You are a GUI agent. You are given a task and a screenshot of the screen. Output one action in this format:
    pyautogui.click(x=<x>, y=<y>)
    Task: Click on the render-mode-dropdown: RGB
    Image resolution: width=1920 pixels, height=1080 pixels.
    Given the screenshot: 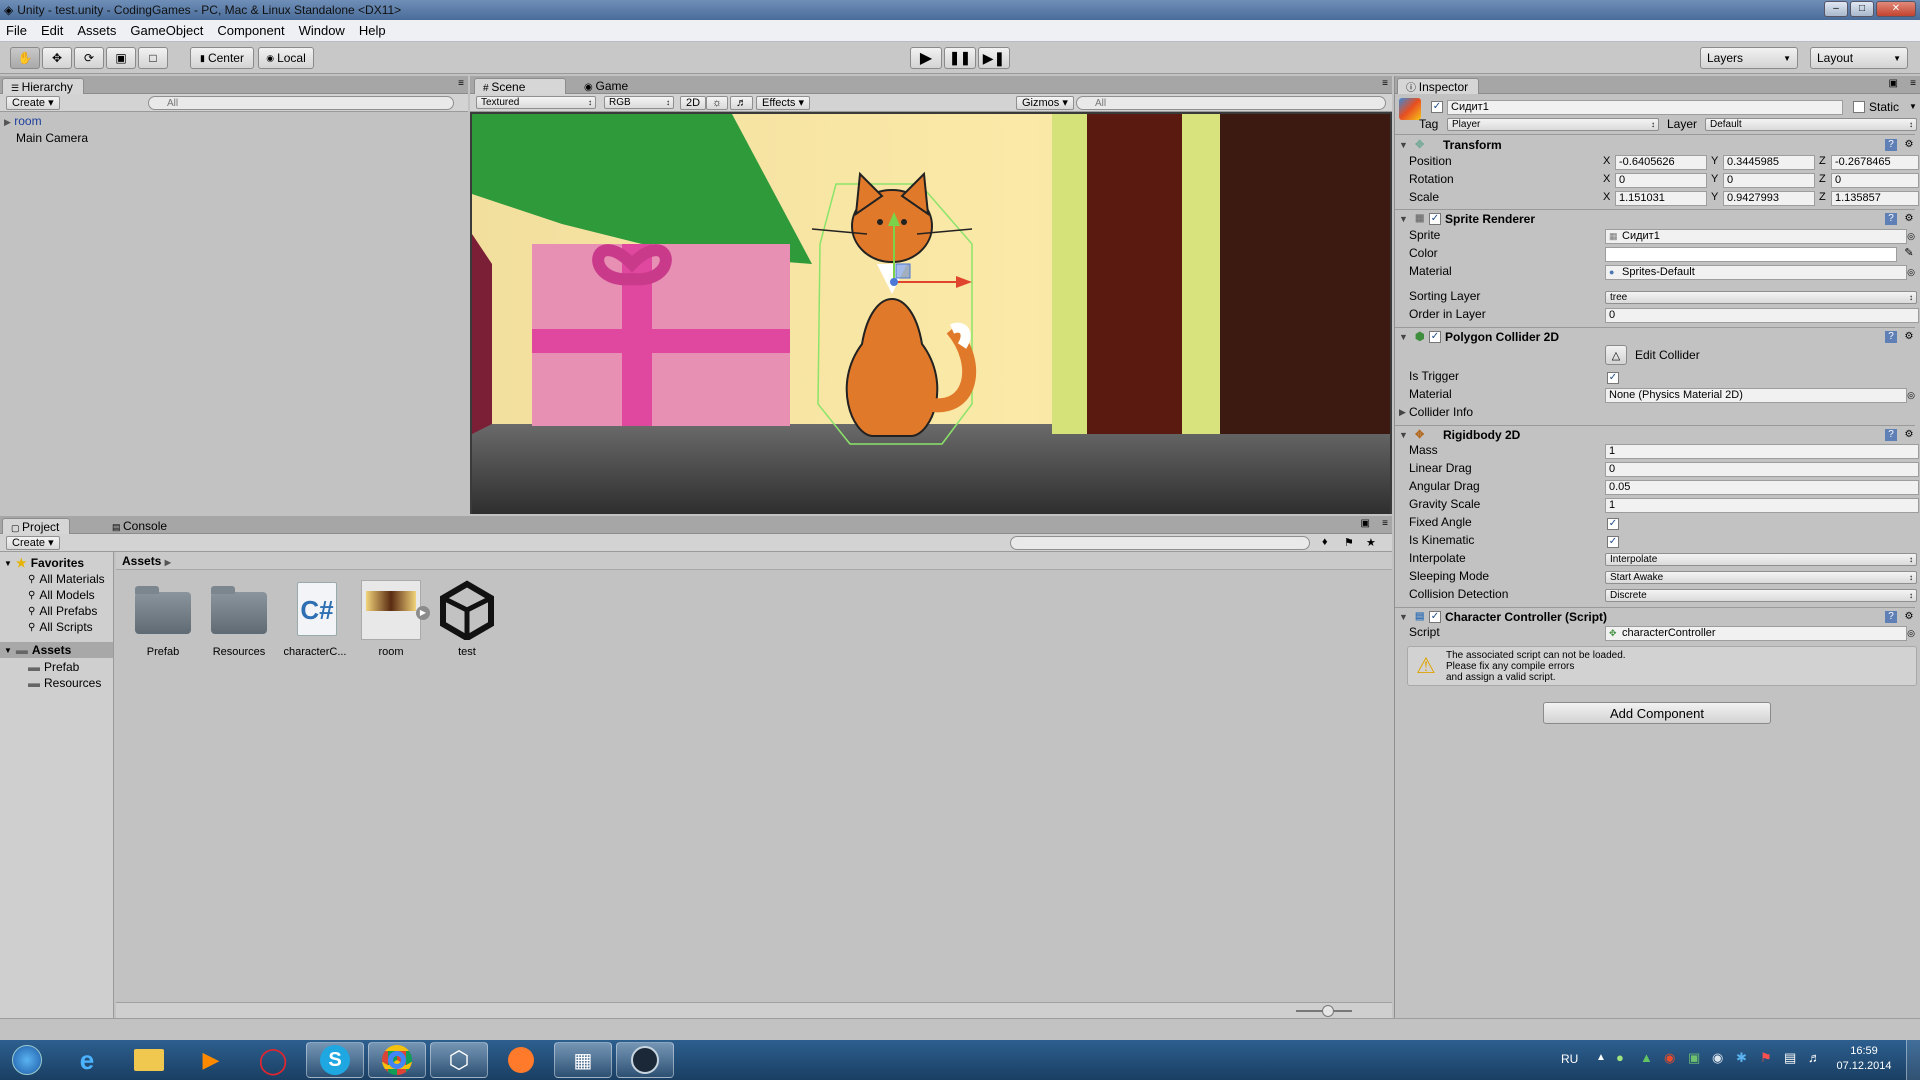 What is the action you would take?
    pyautogui.click(x=639, y=102)
    